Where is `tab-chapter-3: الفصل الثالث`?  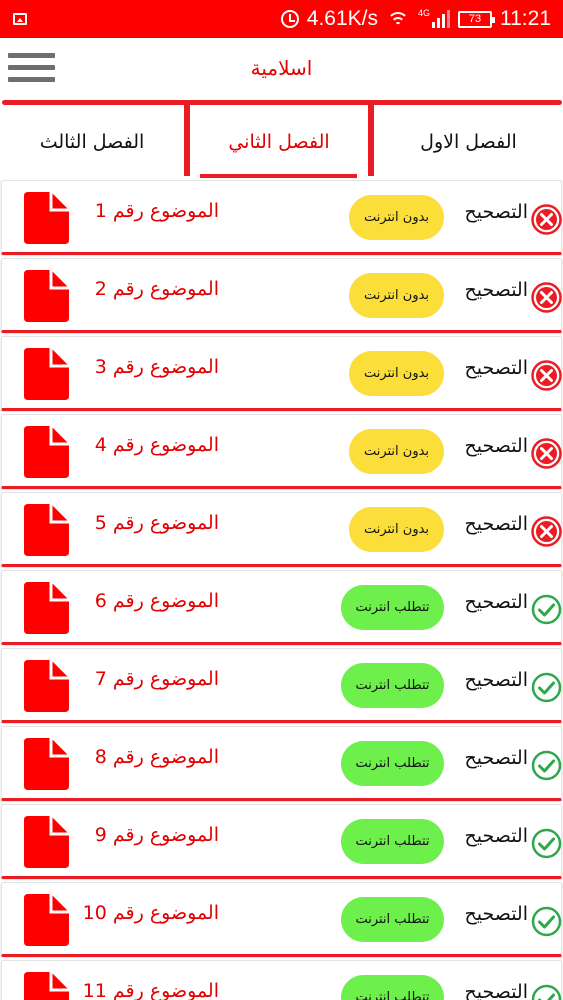
tab-chapter-3: الفصل الثالث is located at coordinates (92, 141).